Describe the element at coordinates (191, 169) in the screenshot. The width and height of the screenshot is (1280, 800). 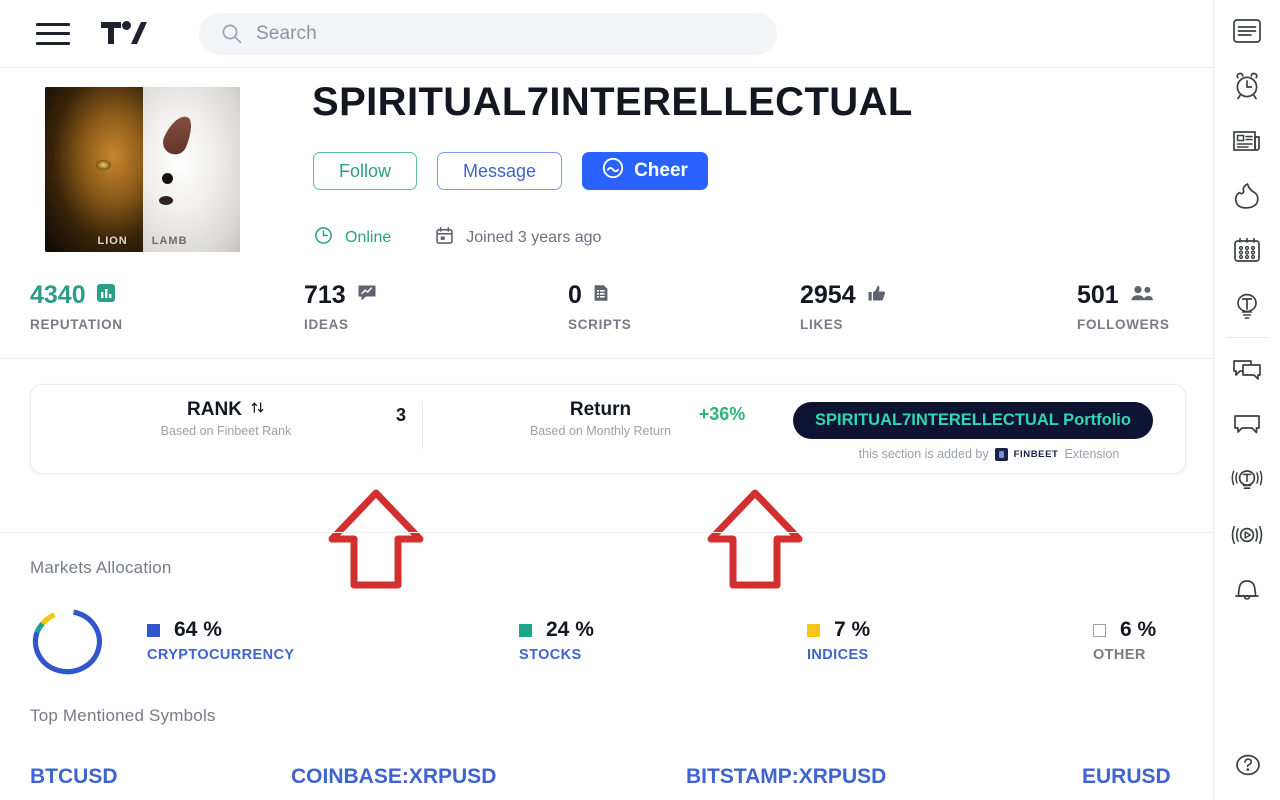
I see `avatar-lamb-half` at that location.